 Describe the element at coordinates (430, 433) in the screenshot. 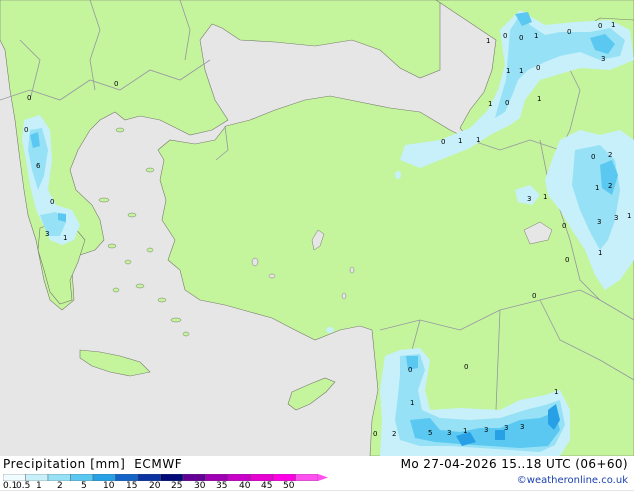

I see `map-value: 5` at that location.